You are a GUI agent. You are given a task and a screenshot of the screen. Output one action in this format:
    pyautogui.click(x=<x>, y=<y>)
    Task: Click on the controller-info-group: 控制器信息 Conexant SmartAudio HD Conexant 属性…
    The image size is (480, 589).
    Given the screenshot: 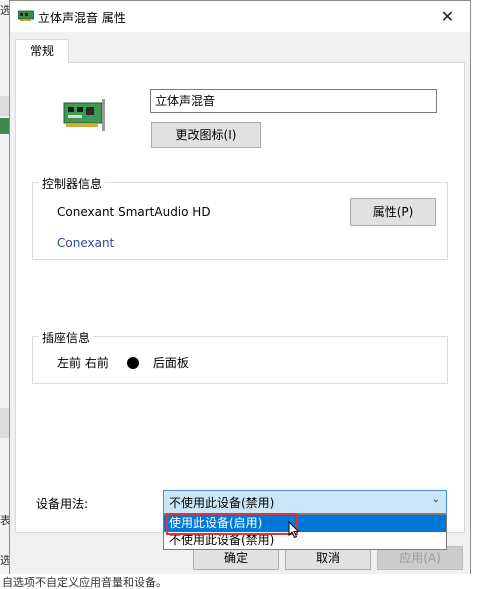 What is the action you would take?
    pyautogui.click(x=240, y=217)
    